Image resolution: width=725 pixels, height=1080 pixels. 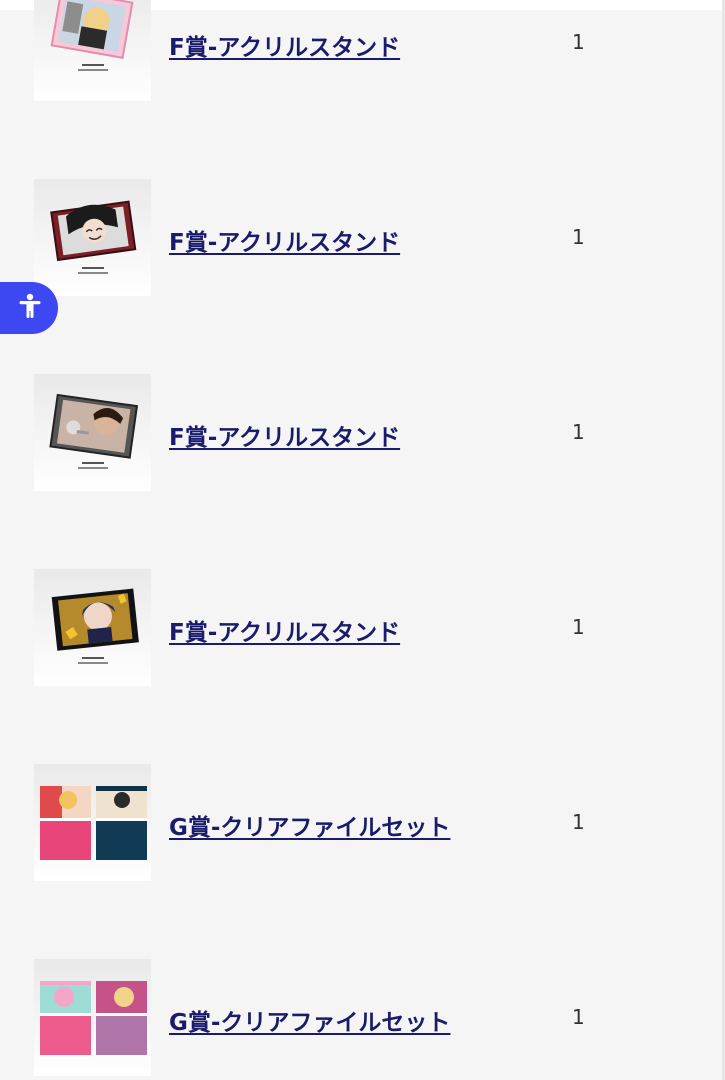 I want to click on accessibility-button, so click(x=29, y=308).